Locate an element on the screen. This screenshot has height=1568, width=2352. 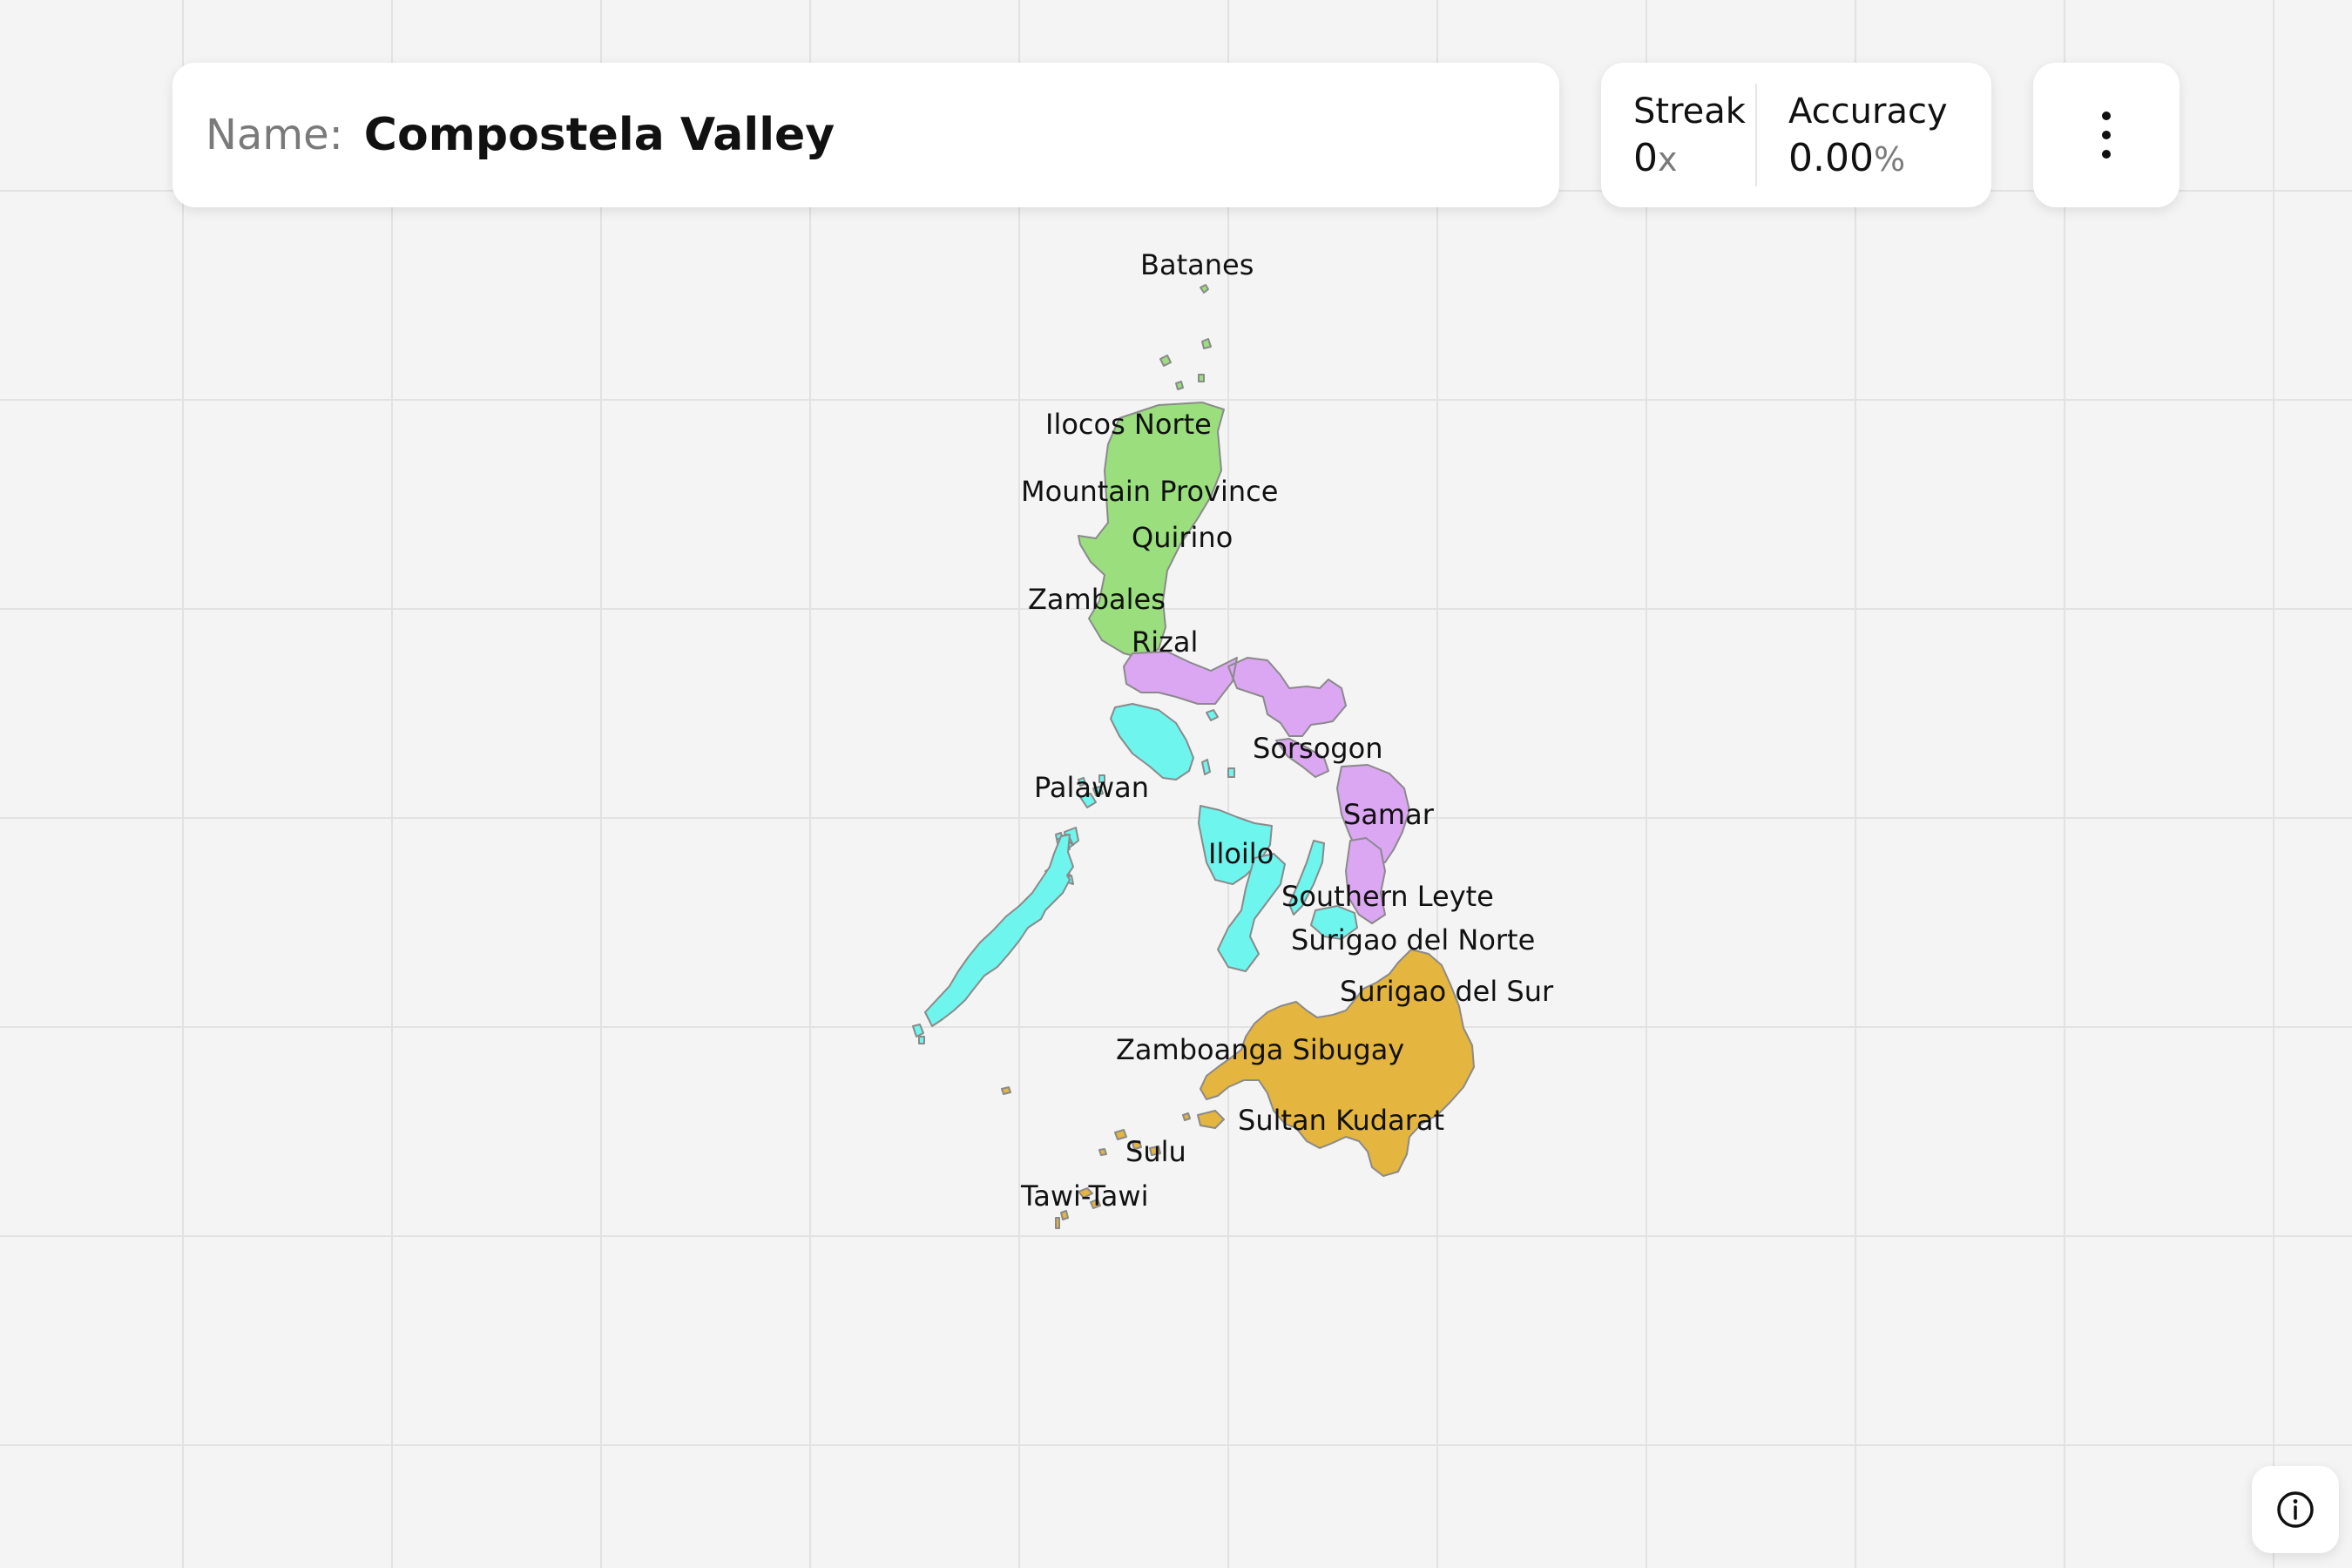
mindoro-region is located at coordinates (1152, 742).